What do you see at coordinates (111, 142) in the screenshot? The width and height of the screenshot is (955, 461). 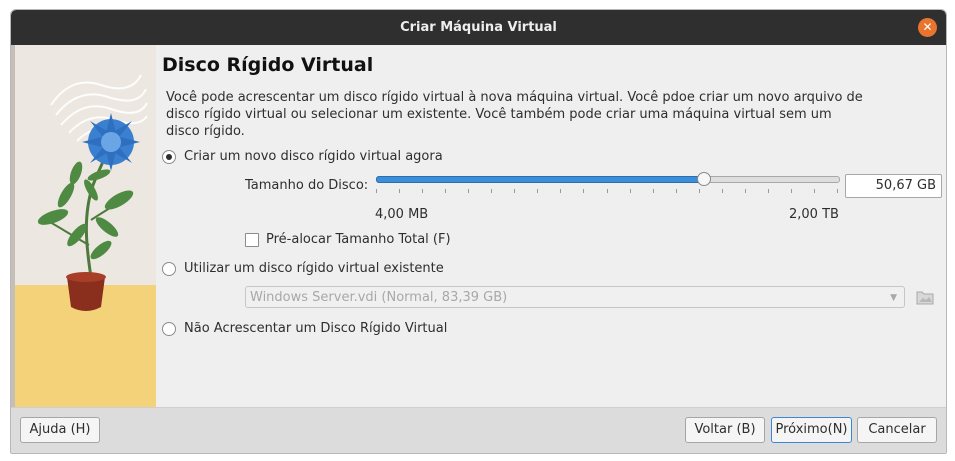 I see `flower` at bounding box center [111, 142].